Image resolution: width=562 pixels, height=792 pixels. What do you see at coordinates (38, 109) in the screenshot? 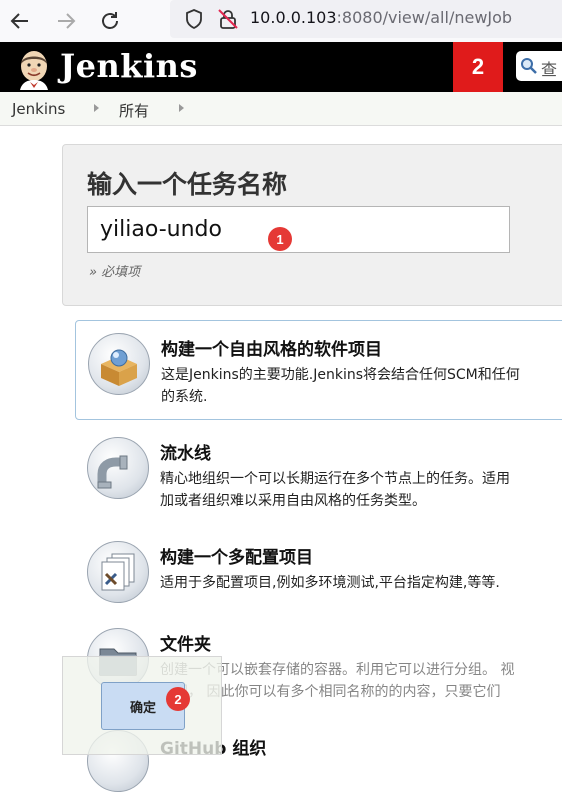
I see `breadcrumb-jenkins: Jenkins` at bounding box center [38, 109].